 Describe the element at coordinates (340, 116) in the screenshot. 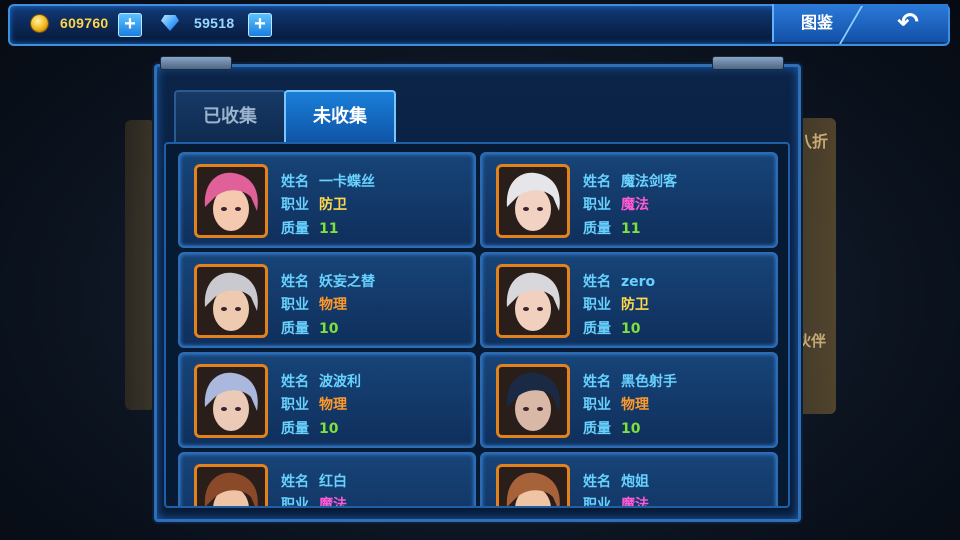

I see `tab-uncollected: 未收集` at that location.